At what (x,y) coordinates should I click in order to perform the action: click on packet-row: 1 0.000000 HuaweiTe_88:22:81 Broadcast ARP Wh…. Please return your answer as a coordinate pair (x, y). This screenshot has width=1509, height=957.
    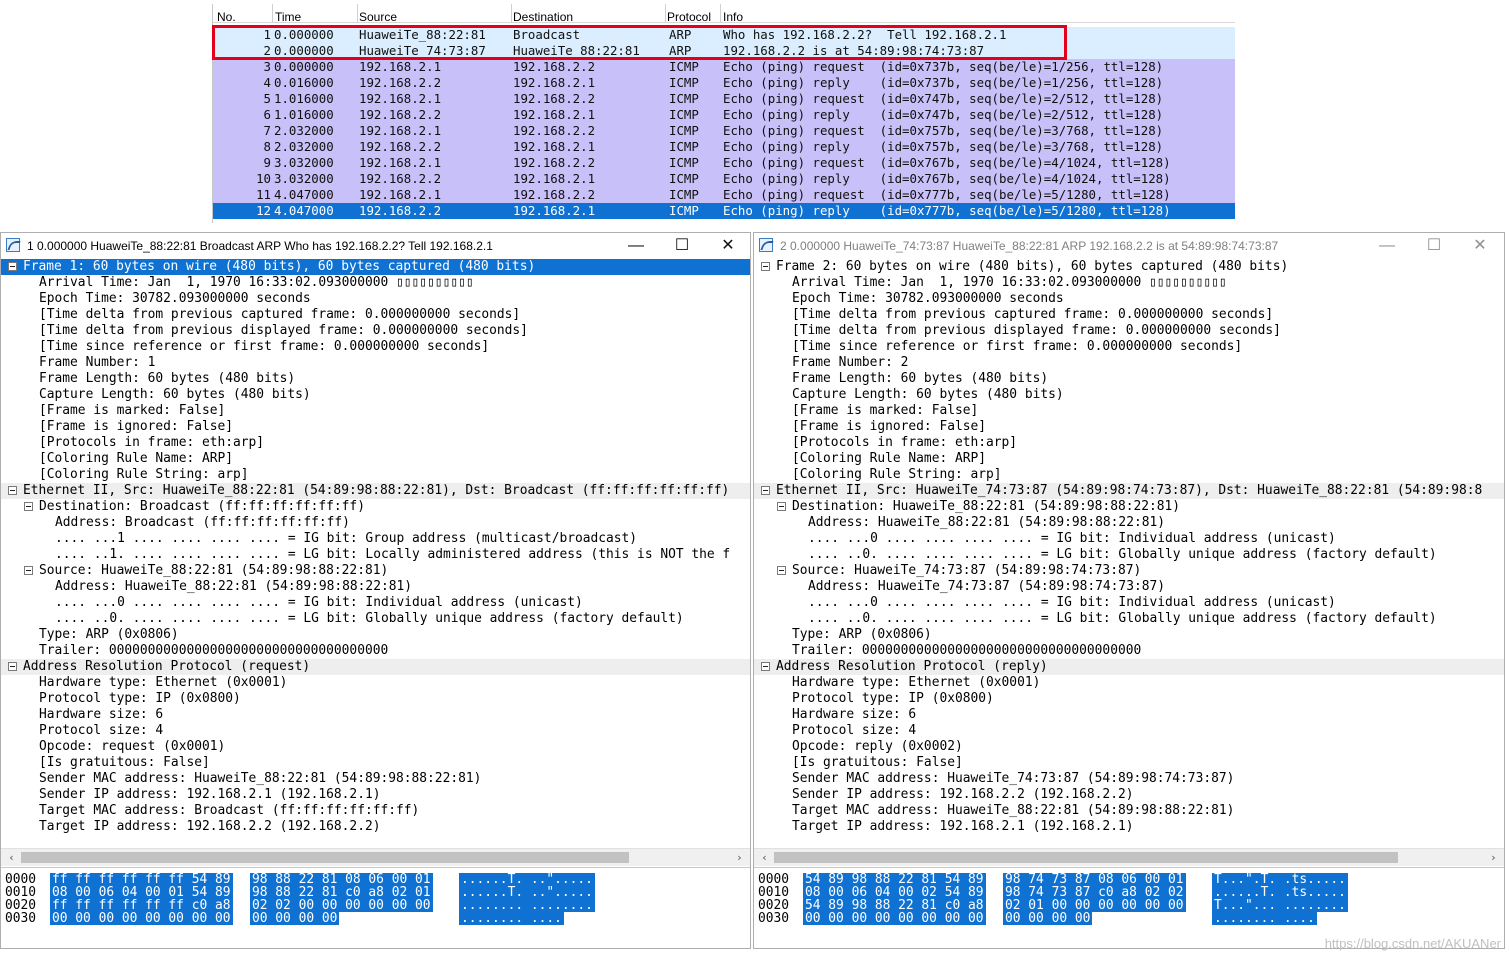
    Looking at the image, I should click on (724, 35).